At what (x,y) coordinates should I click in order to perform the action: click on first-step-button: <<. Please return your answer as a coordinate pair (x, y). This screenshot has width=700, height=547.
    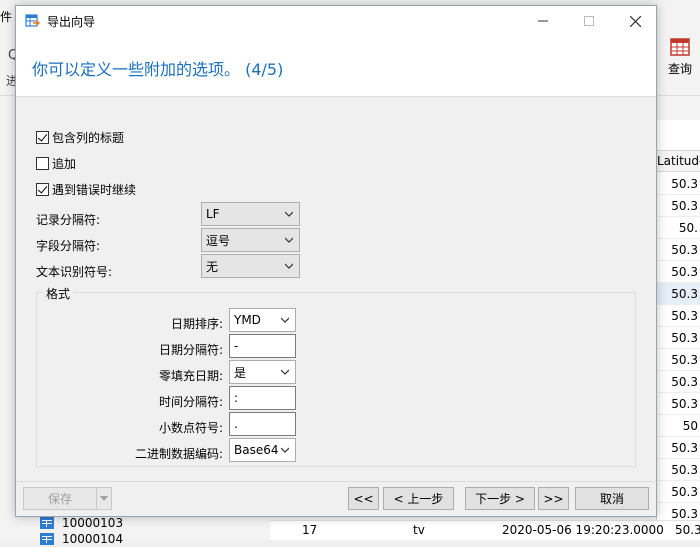
    Looking at the image, I should click on (363, 498).